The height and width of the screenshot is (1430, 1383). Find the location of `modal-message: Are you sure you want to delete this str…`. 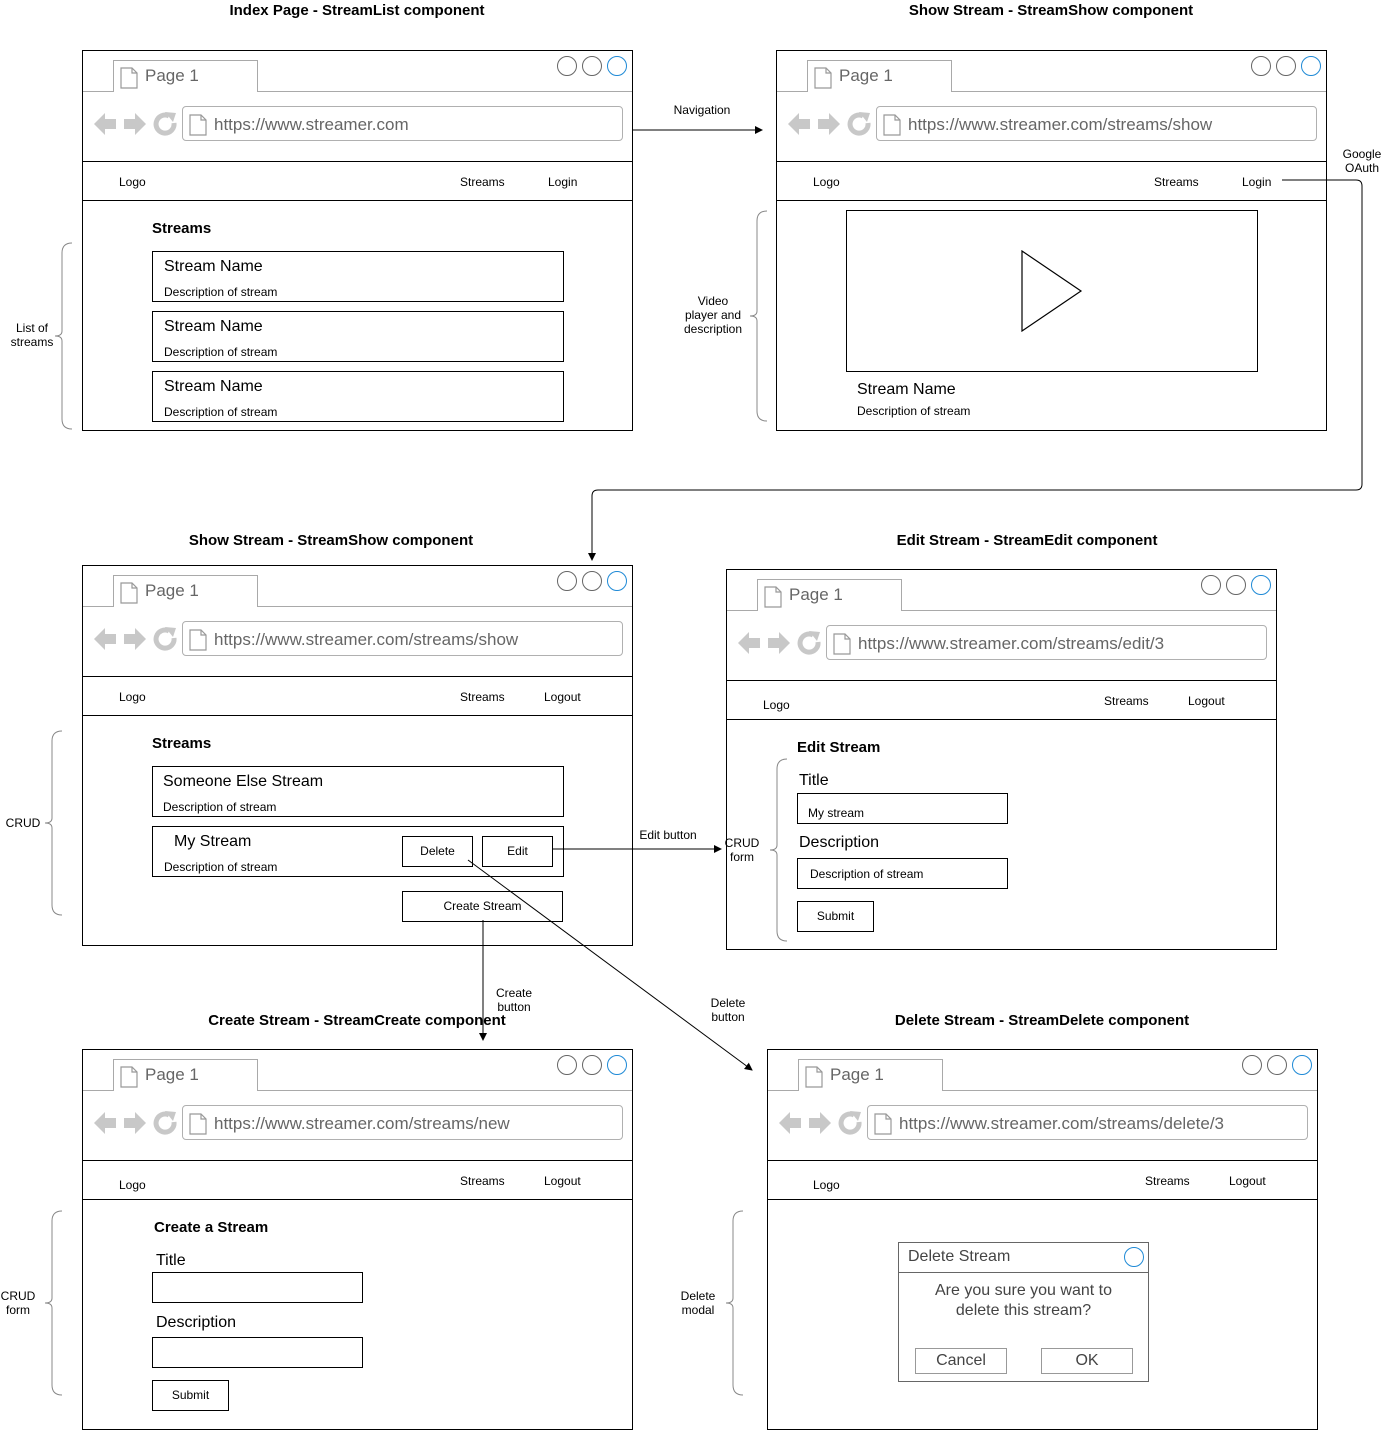

modal-message: Are you sure you want to delete this str… is located at coordinates (1023, 1301).